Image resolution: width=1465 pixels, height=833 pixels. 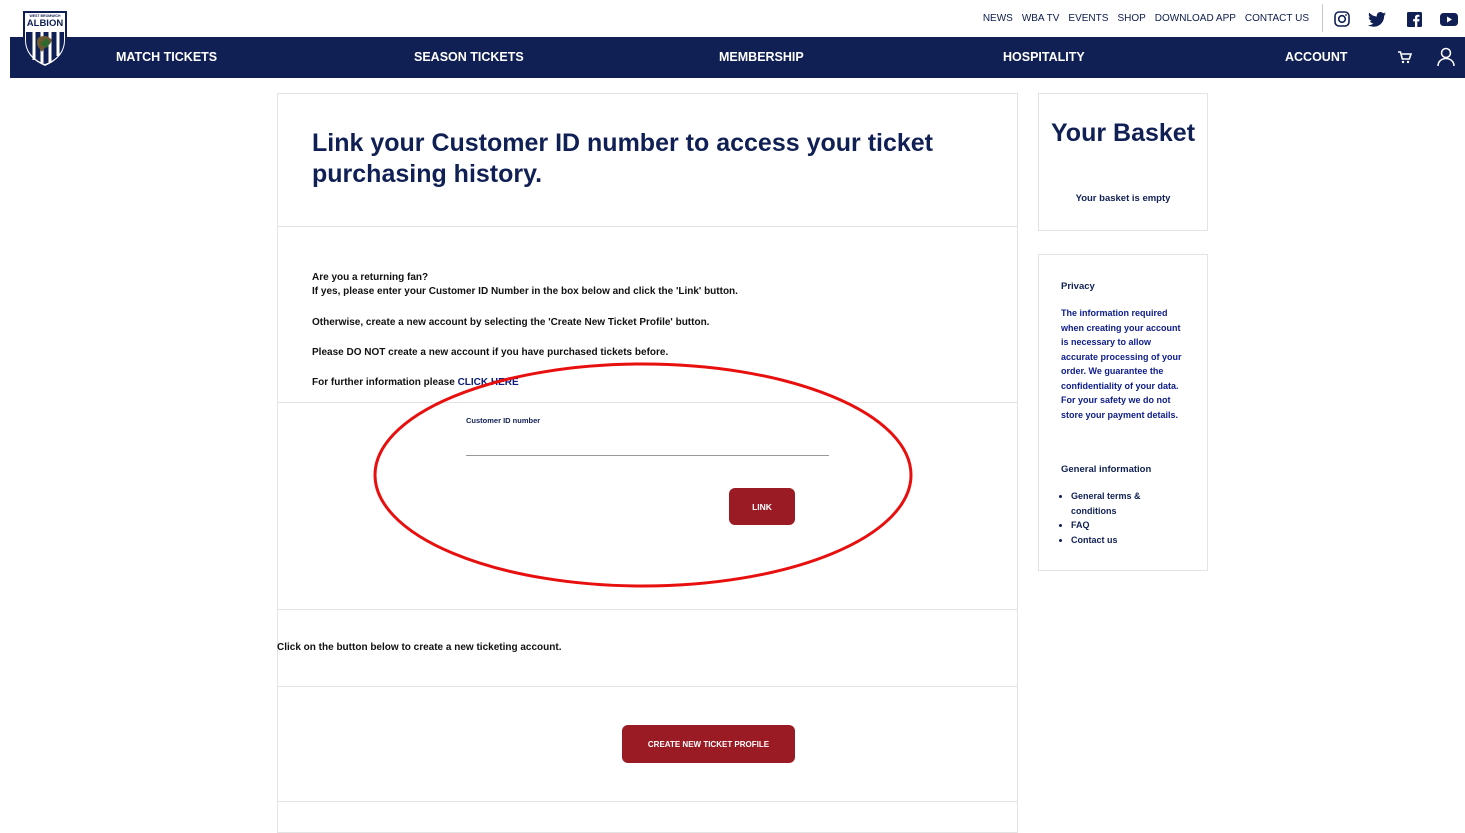 I want to click on customer-id-input, so click(x=647, y=443).